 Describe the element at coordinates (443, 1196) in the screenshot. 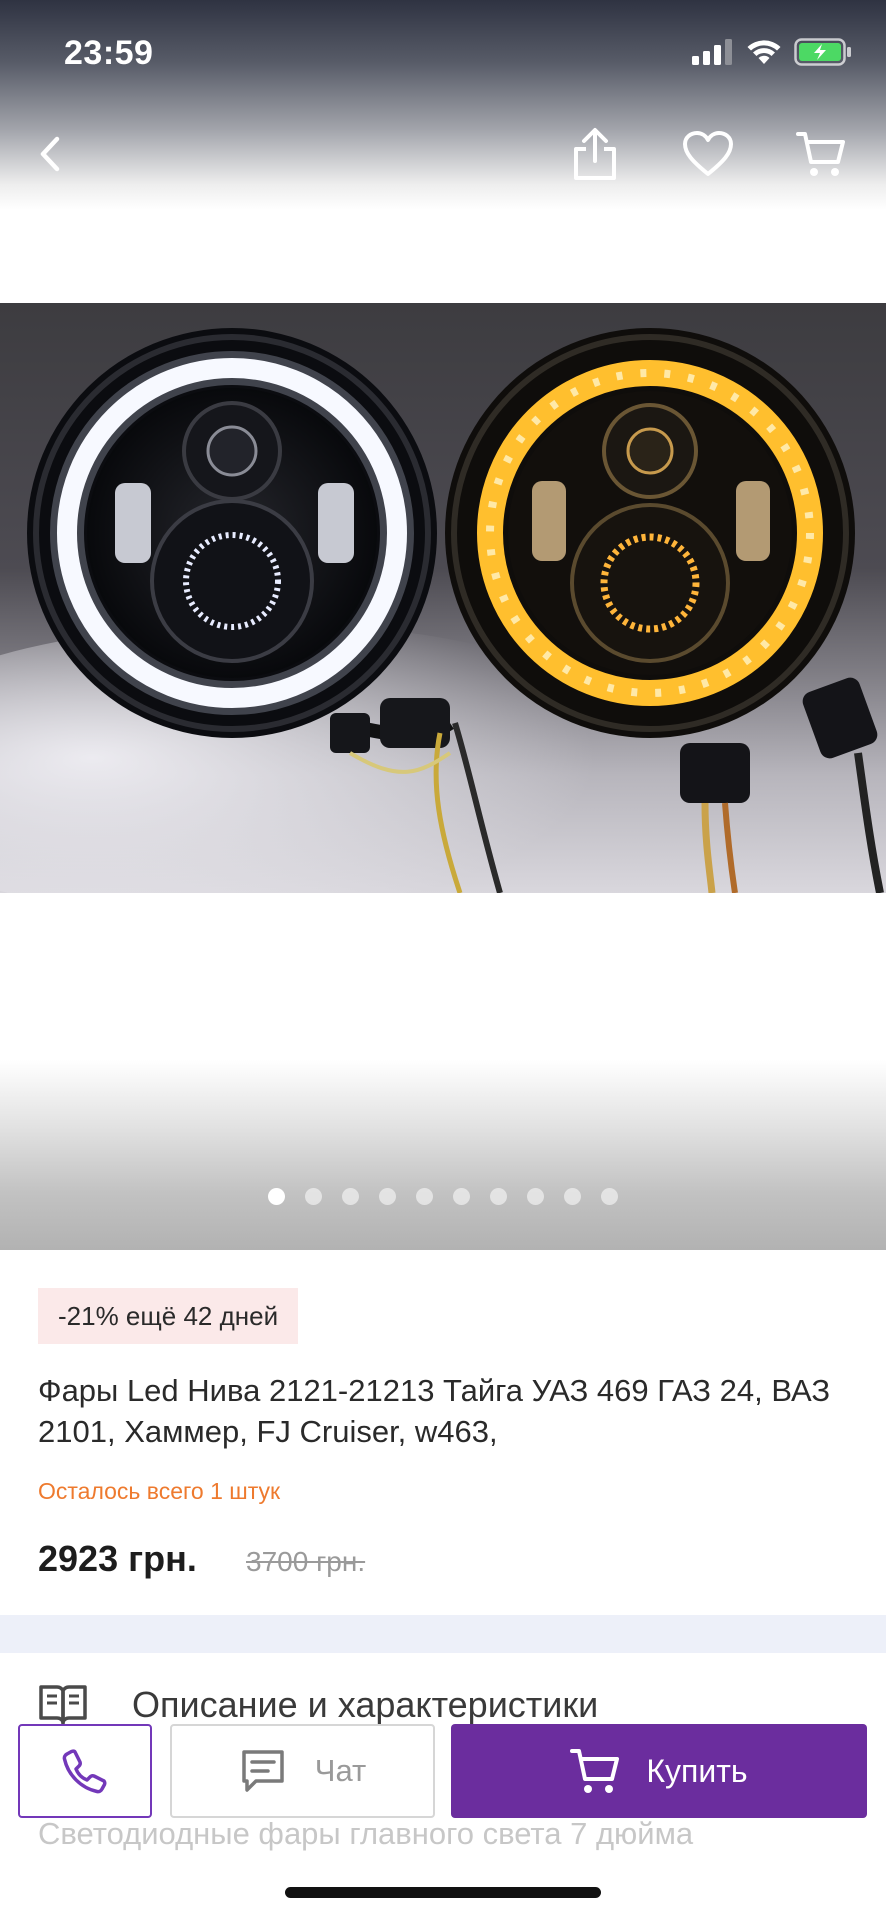

I see `gallery-pager` at that location.